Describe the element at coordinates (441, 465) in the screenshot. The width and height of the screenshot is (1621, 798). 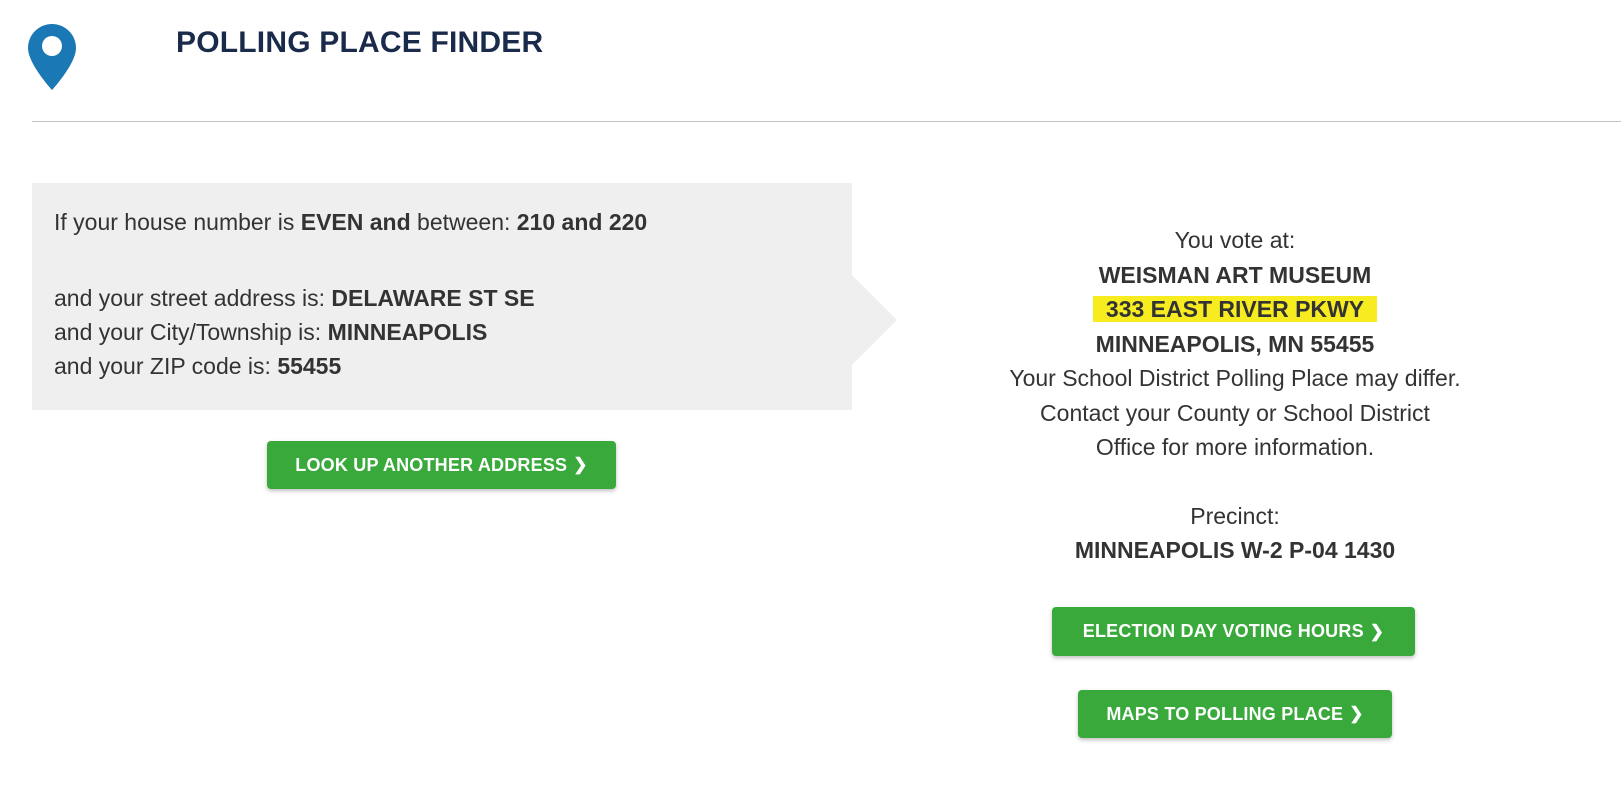
I see `look-up-another-address-button: LOOK UP ANOTHER ADDRESS ❯` at that location.